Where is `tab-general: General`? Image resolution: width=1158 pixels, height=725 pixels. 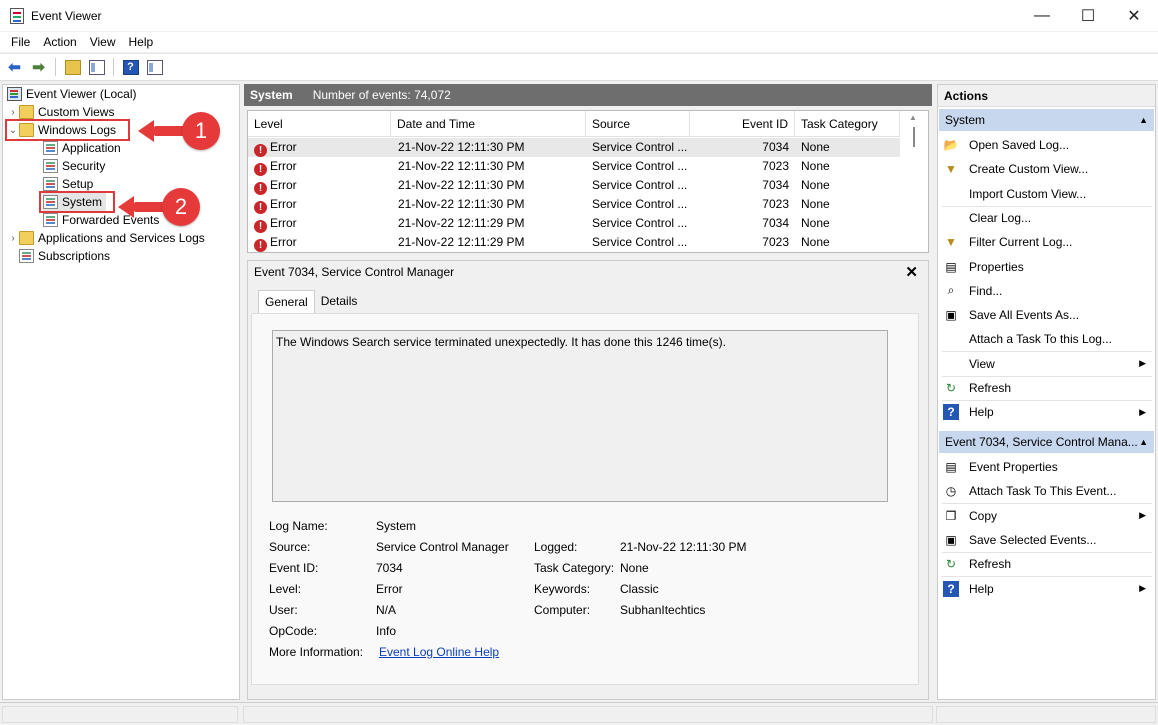
tab-general: General is located at coordinates (286, 302).